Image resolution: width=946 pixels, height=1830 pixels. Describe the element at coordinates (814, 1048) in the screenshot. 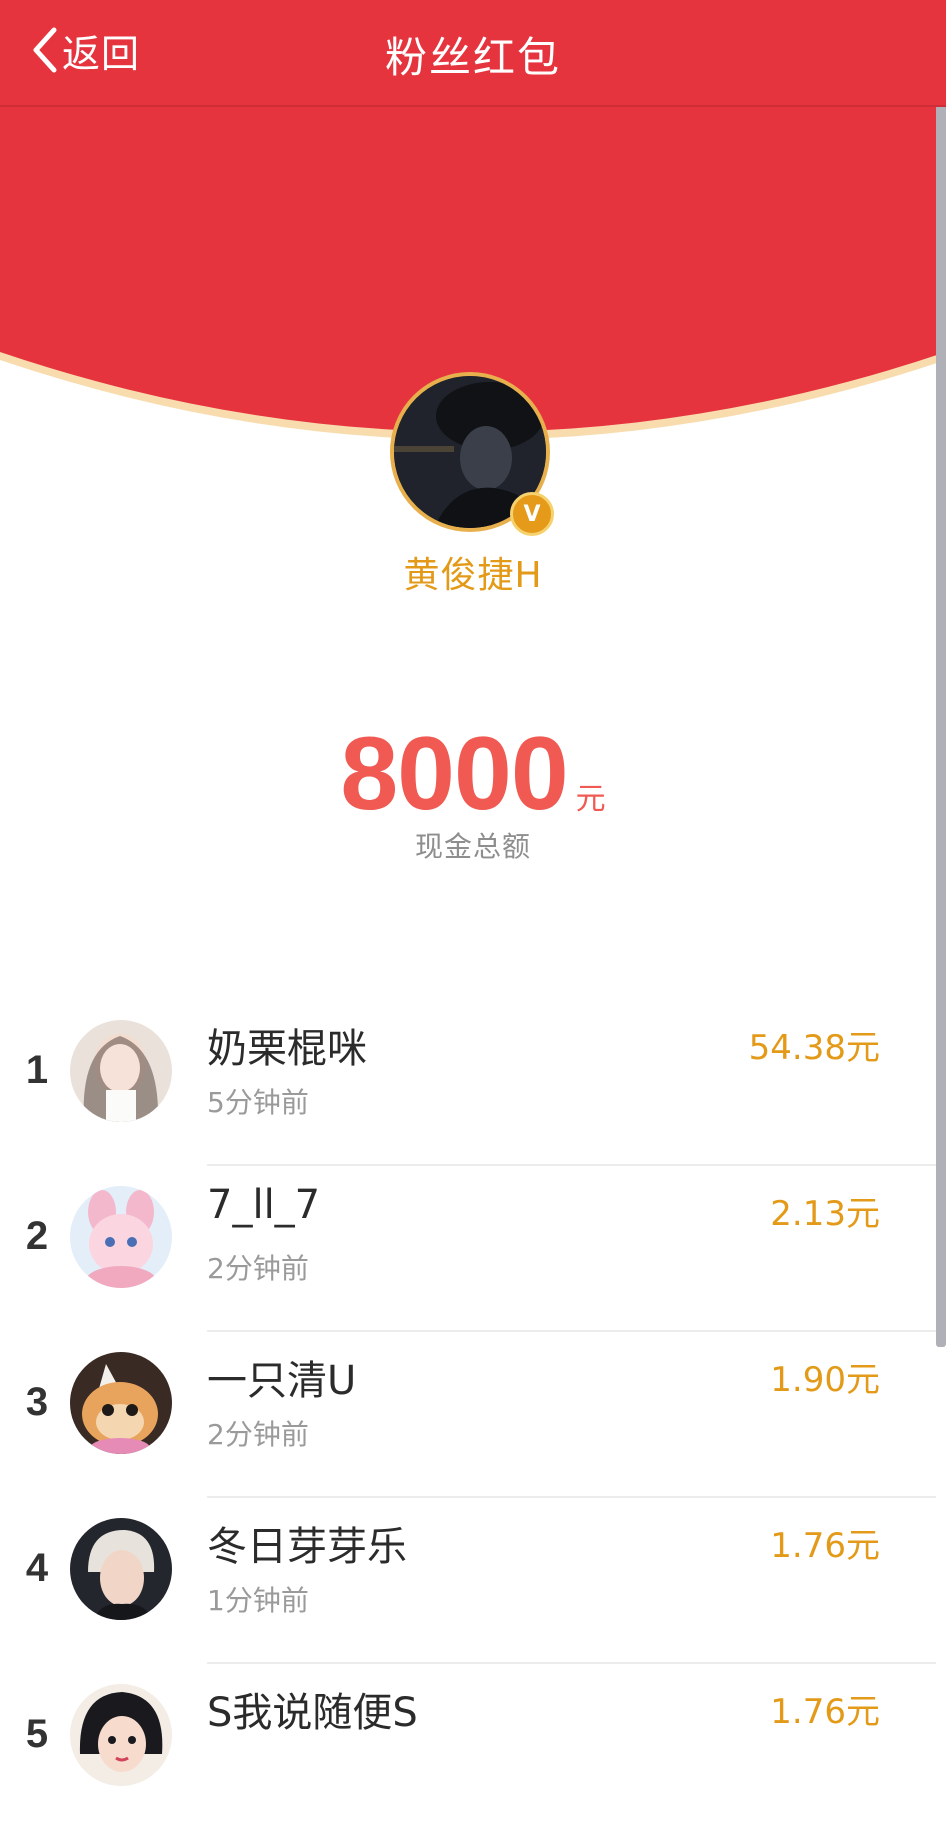

I see `recipient-amount: 54.38元` at that location.